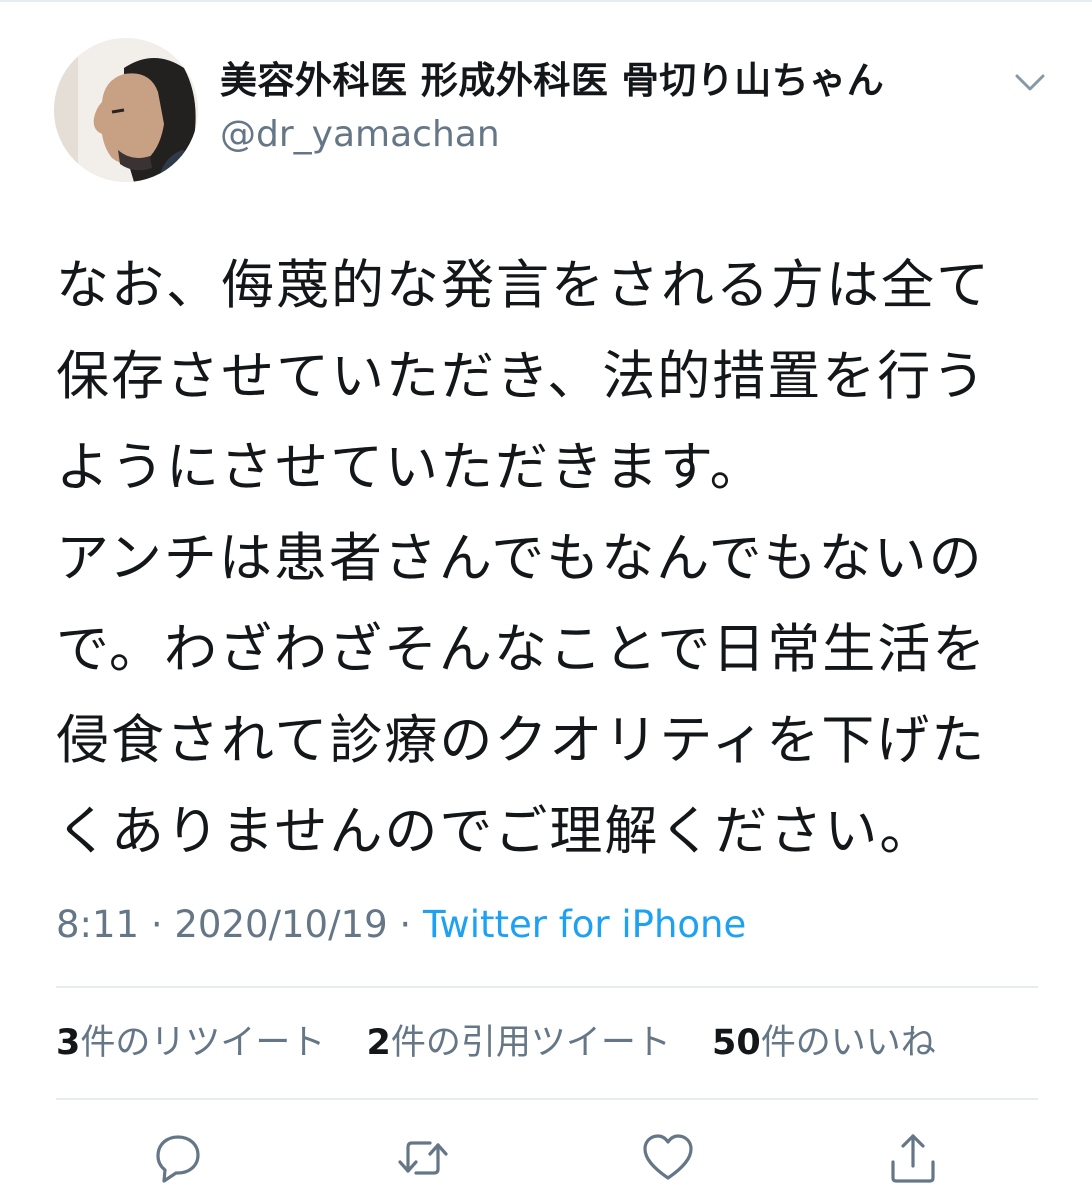 This screenshot has width=1092, height=1200. I want to click on quote-count-label: 件の引用ツイート, so click(530, 1043).